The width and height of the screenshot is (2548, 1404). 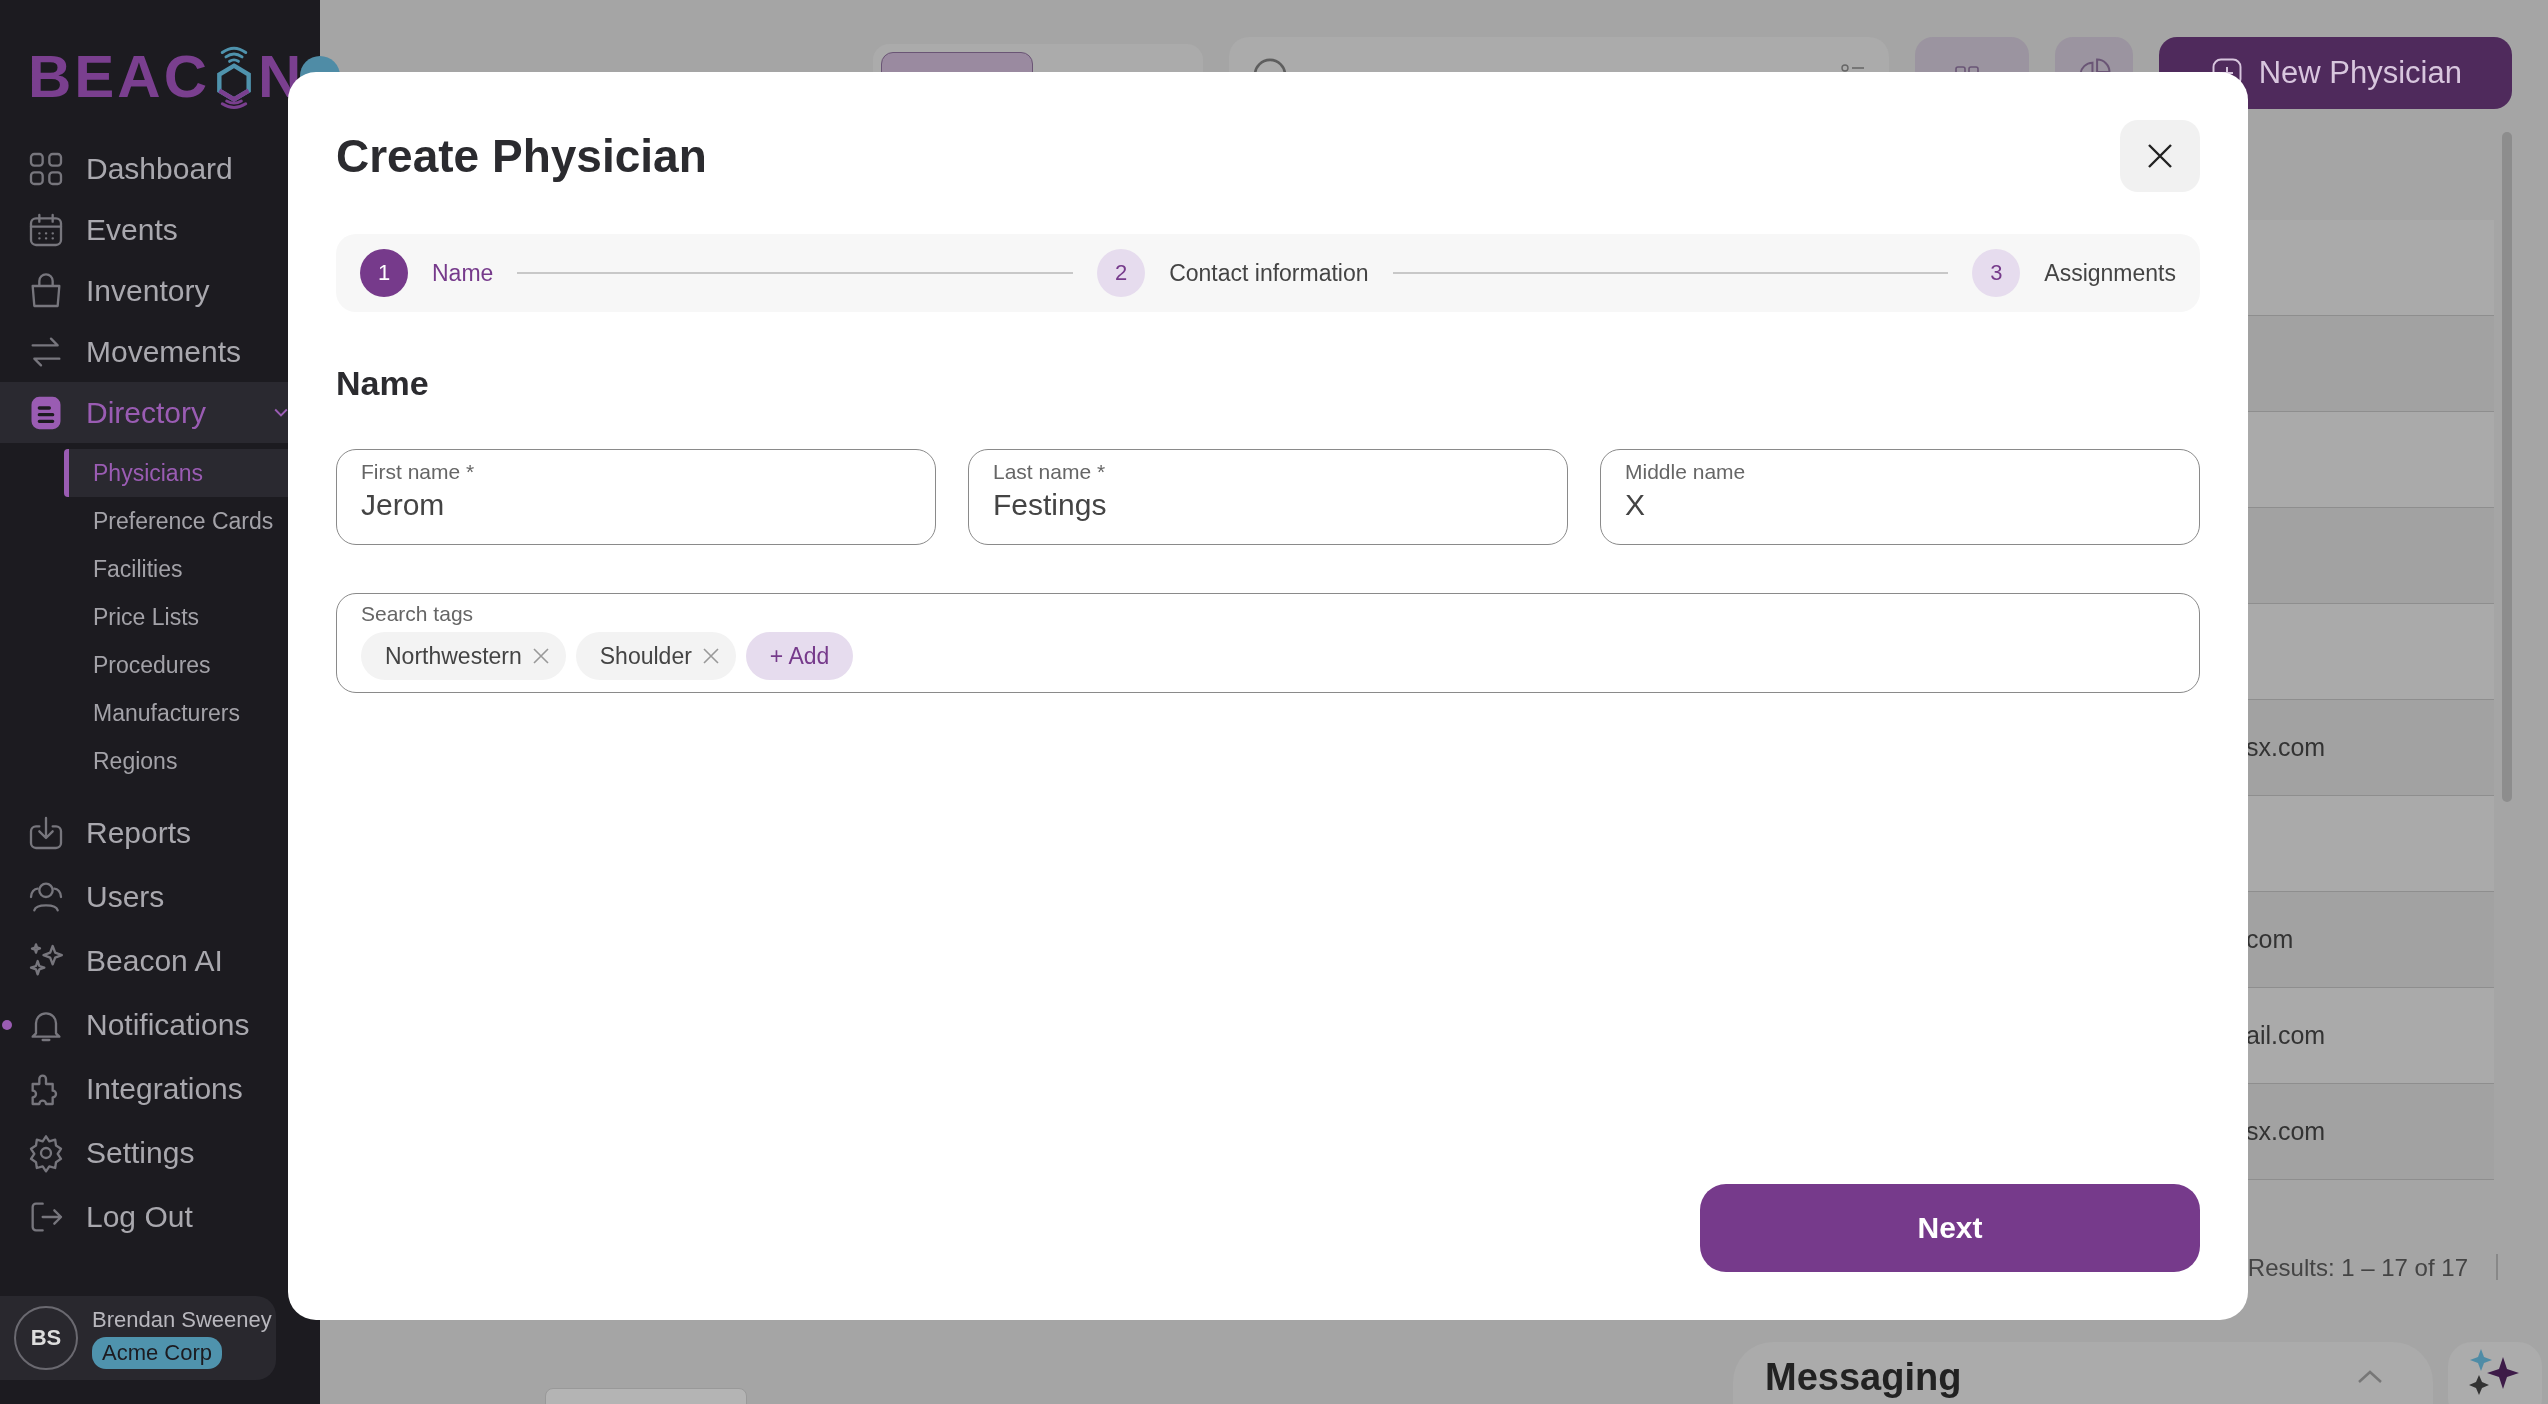 What do you see at coordinates (144, 1217) in the screenshot?
I see `nav-item: Log Out` at bounding box center [144, 1217].